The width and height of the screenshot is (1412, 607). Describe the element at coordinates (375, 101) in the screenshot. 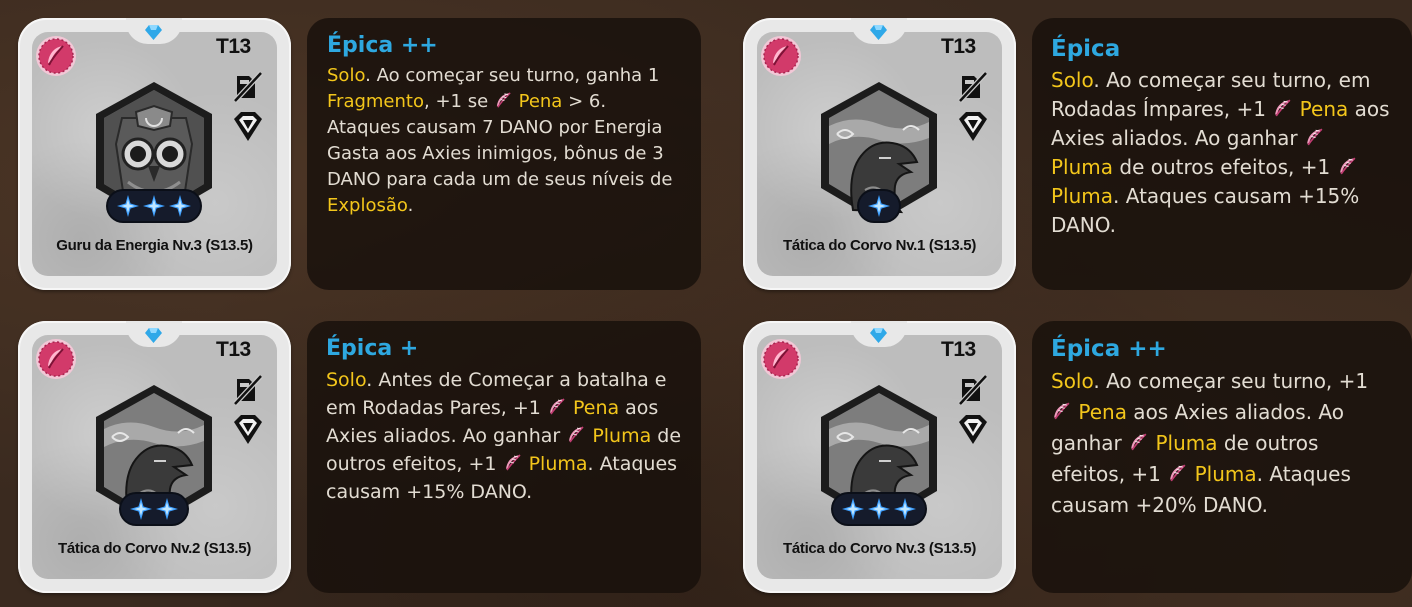

I see `keyword-highlight: Fragmento` at that location.